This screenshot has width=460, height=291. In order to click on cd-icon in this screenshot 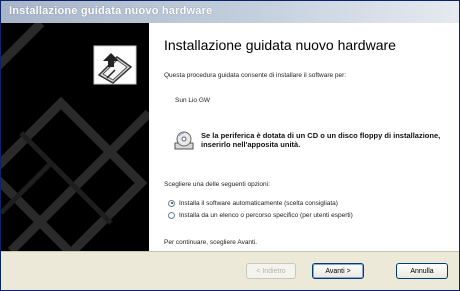, I will do `click(184, 140)`.